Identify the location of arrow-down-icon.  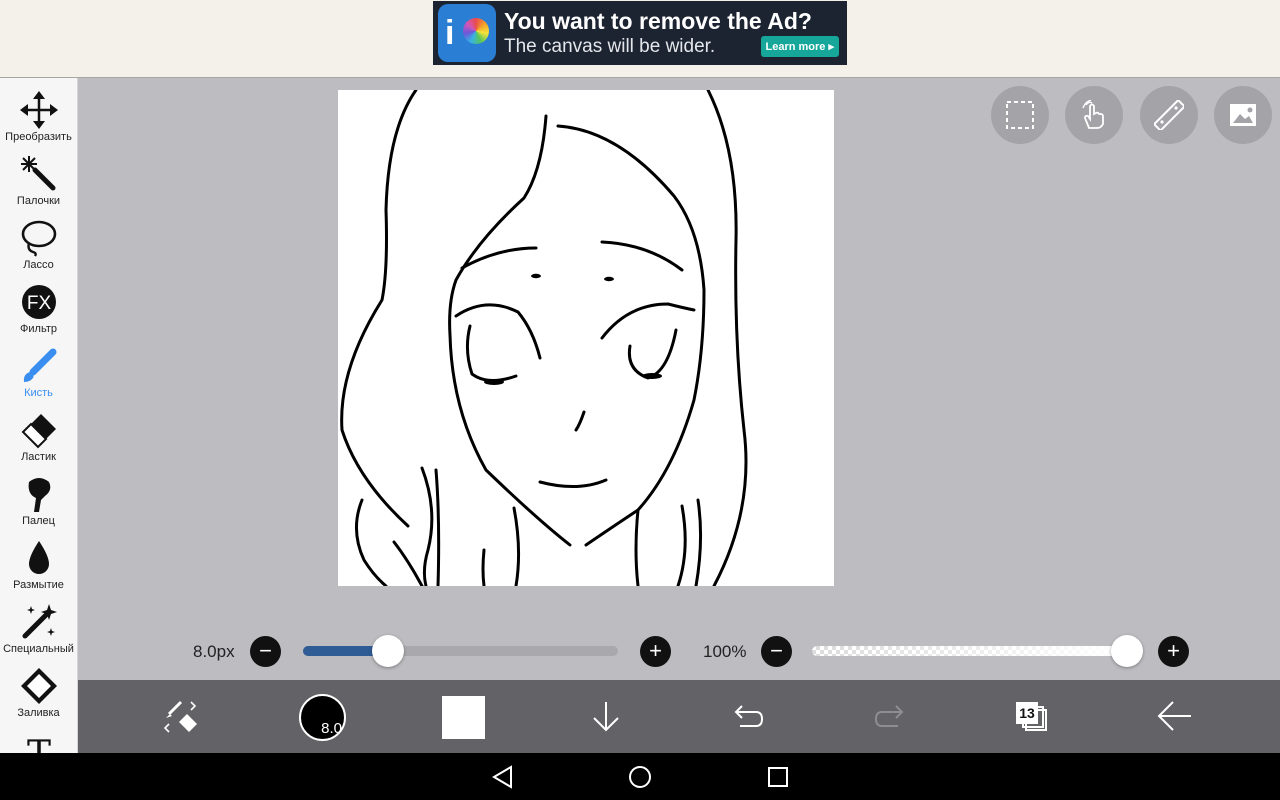
(606, 717).